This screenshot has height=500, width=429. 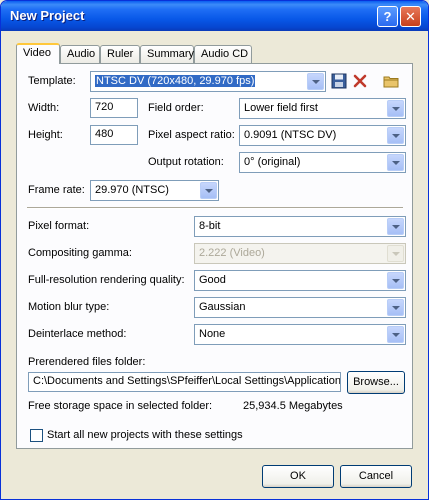 What do you see at coordinates (410, 16) in the screenshot?
I see `close-button: ✕` at bounding box center [410, 16].